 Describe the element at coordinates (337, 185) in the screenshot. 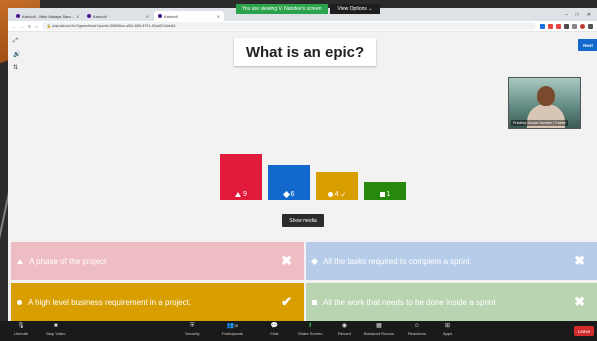

I see `result-bar-circle: 4 ✓` at that location.